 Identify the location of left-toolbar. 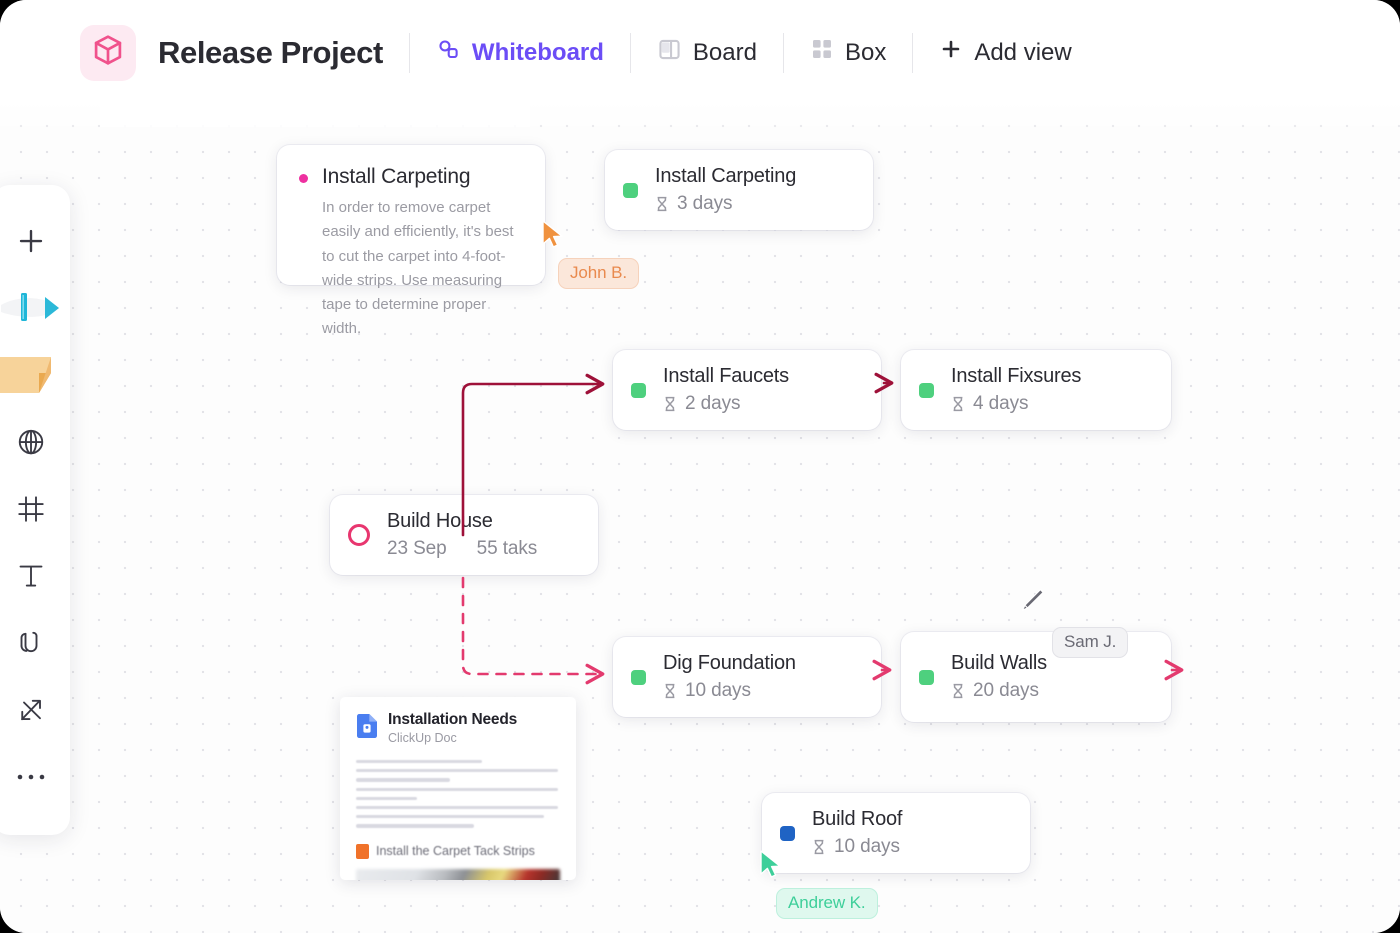
(35, 510).